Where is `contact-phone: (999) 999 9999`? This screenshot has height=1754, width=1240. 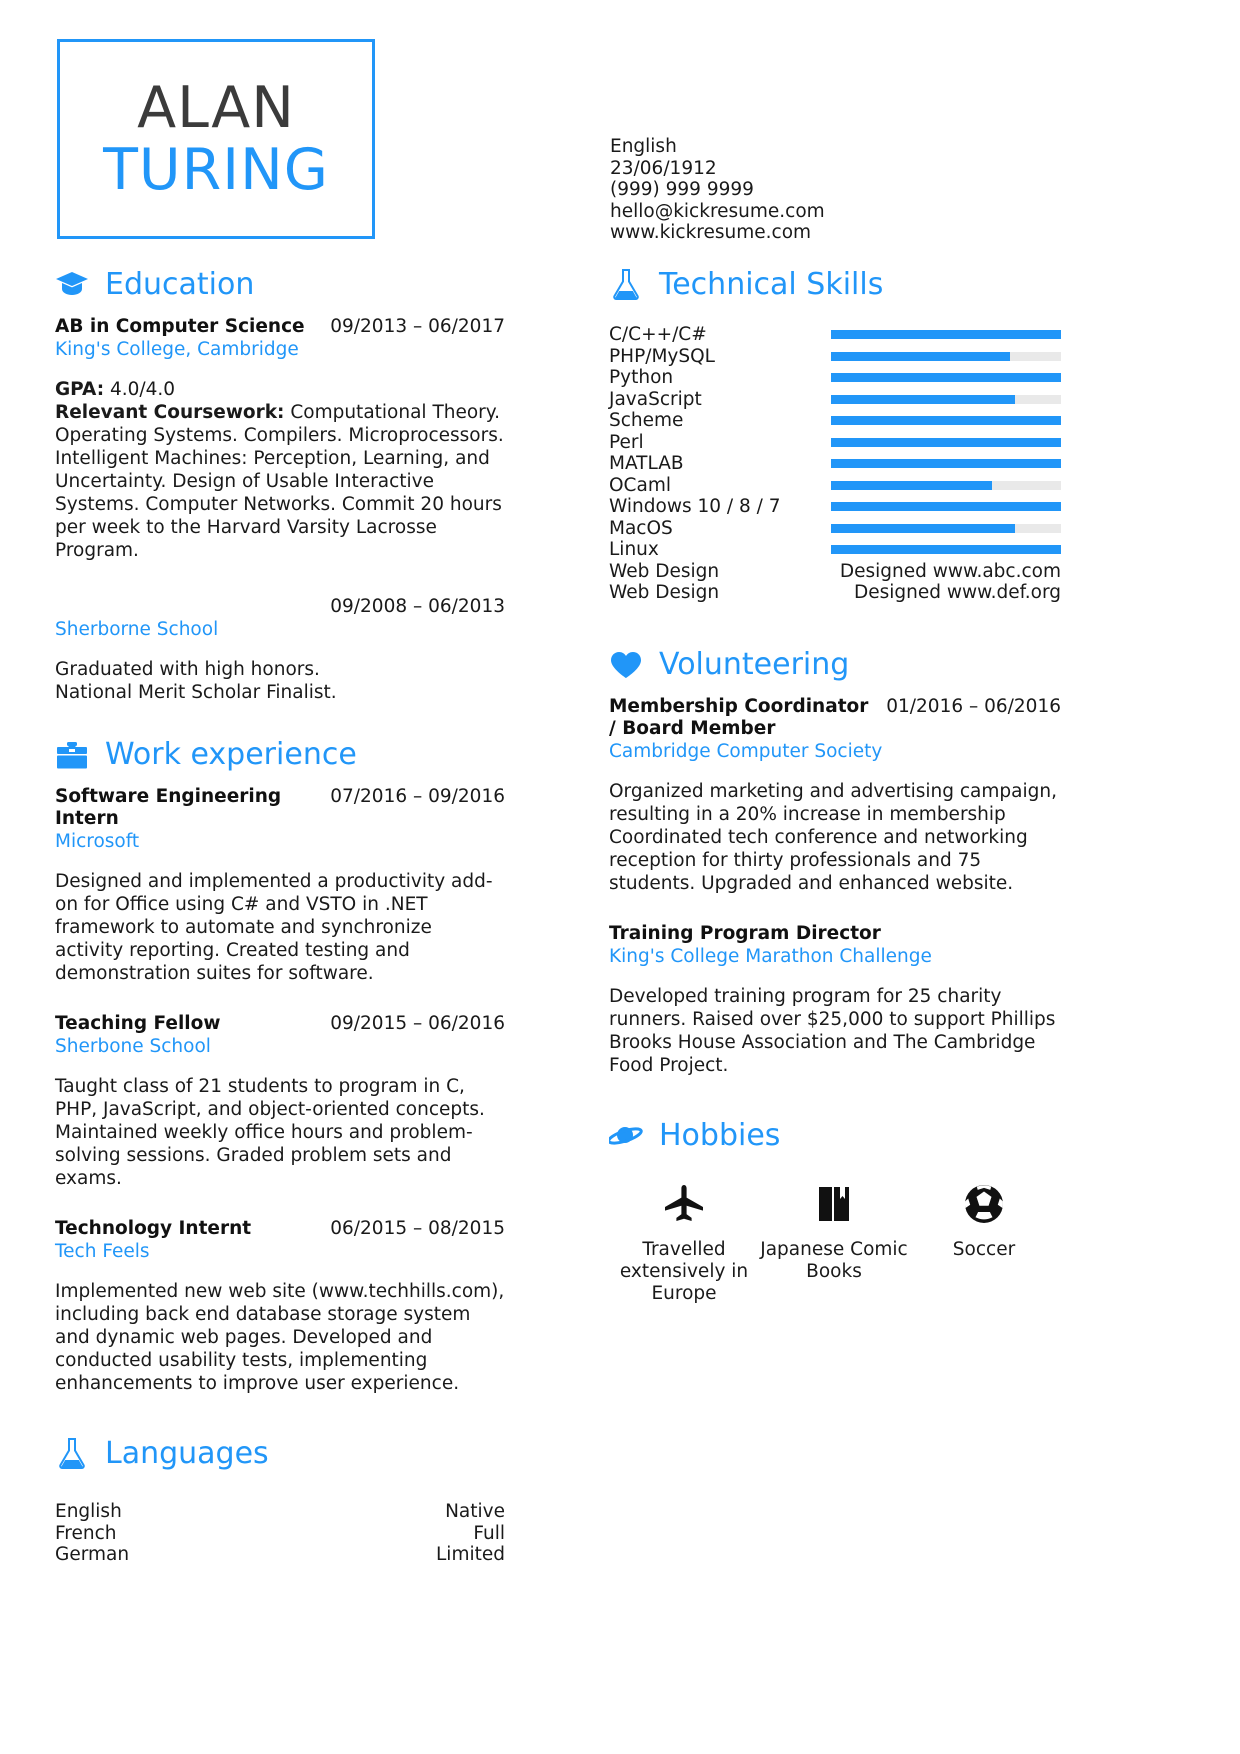
contact-phone: (999) 999 9999 is located at coordinates (717, 190).